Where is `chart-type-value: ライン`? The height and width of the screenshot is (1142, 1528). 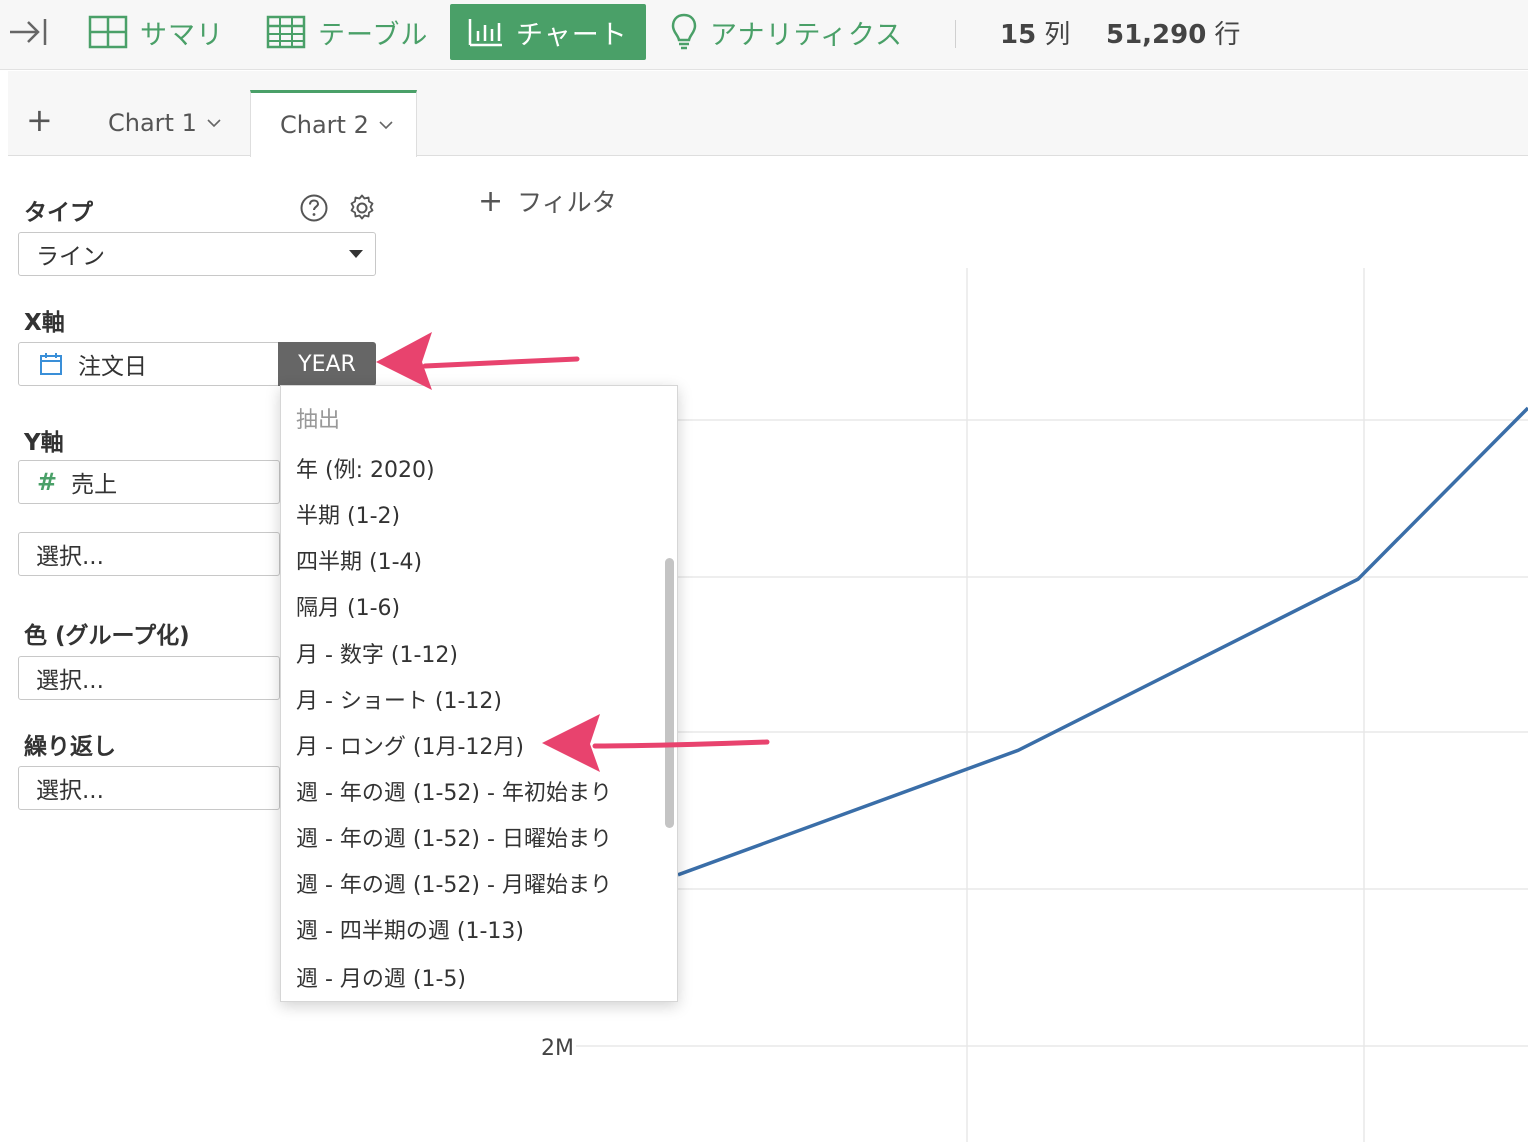 chart-type-value: ライン is located at coordinates (70, 257).